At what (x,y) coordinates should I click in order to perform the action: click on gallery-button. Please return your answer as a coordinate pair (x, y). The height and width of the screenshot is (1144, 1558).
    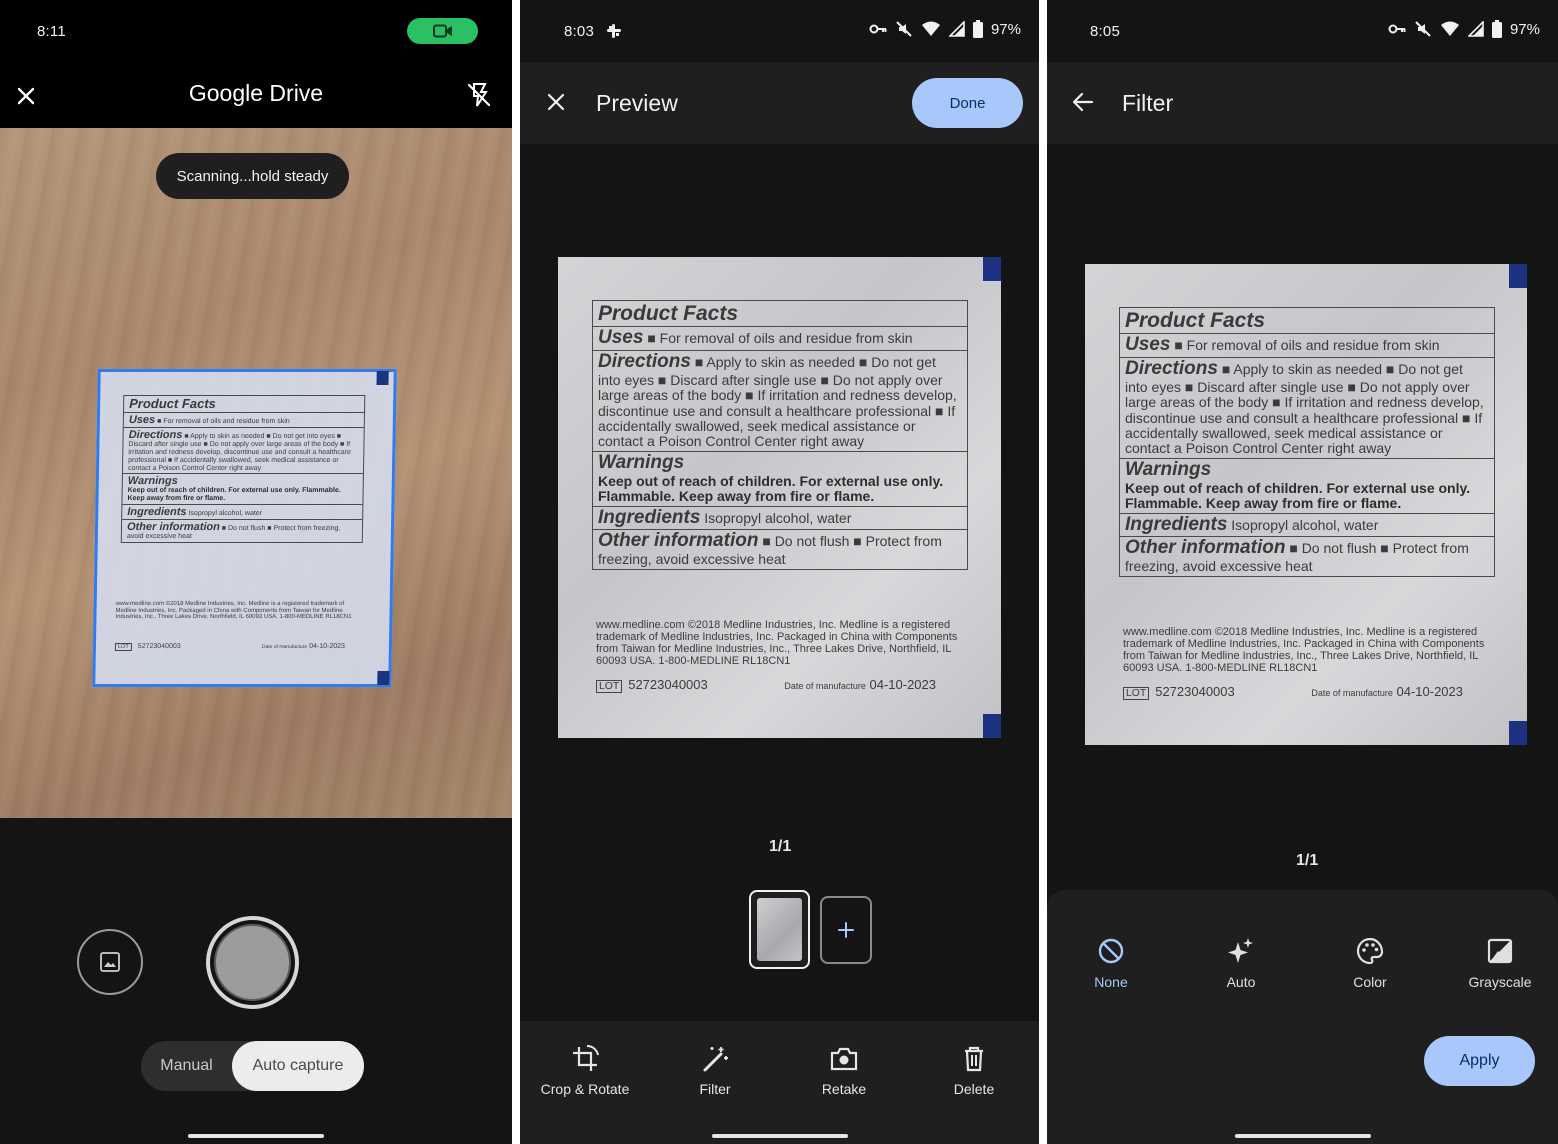
    Looking at the image, I should click on (110, 962).